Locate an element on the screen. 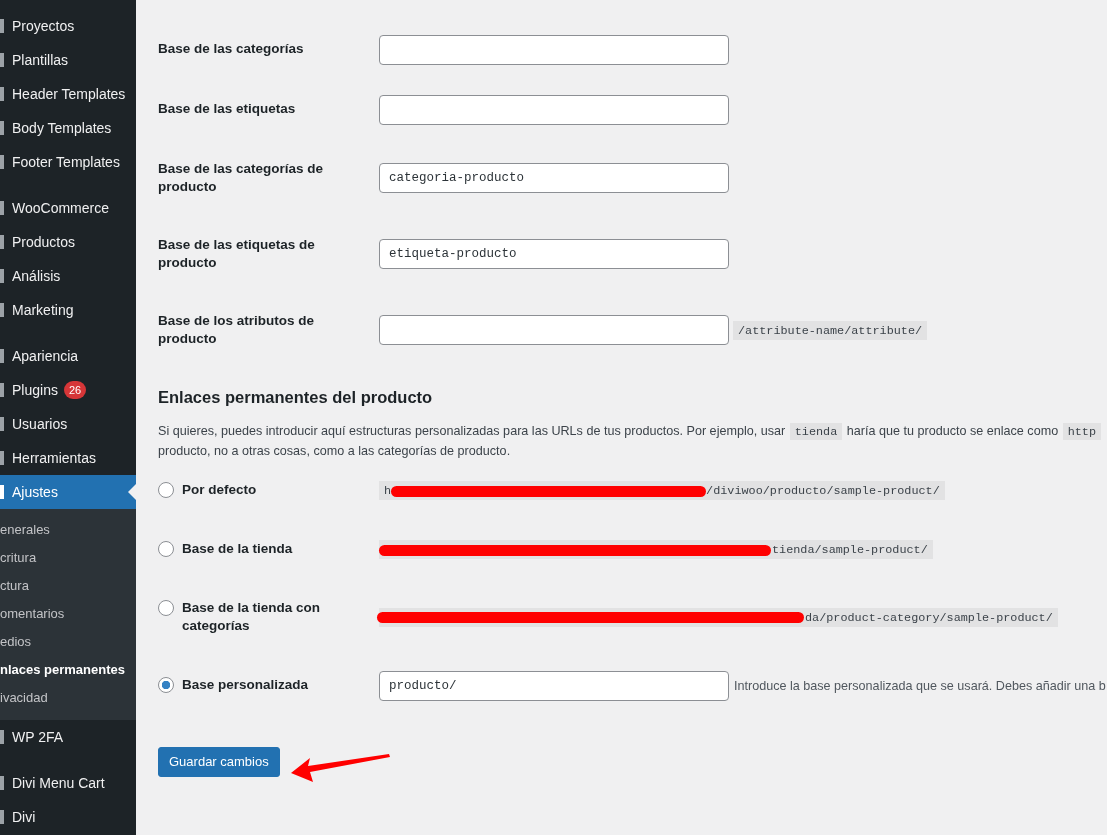 This screenshot has width=1107, height=835. field-label: Base de los atributos de producto is located at coordinates (236, 329).